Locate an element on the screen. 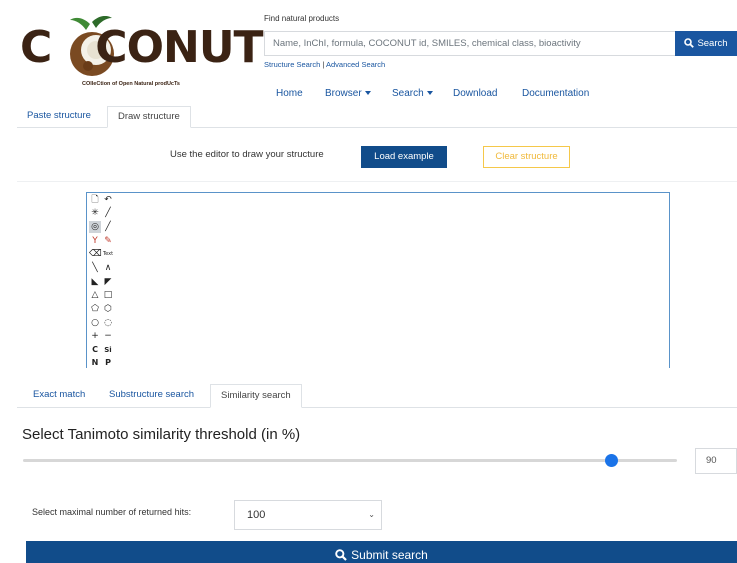 The width and height of the screenshot is (737, 563). find-products-label: Find natural products is located at coordinates (302, 18).